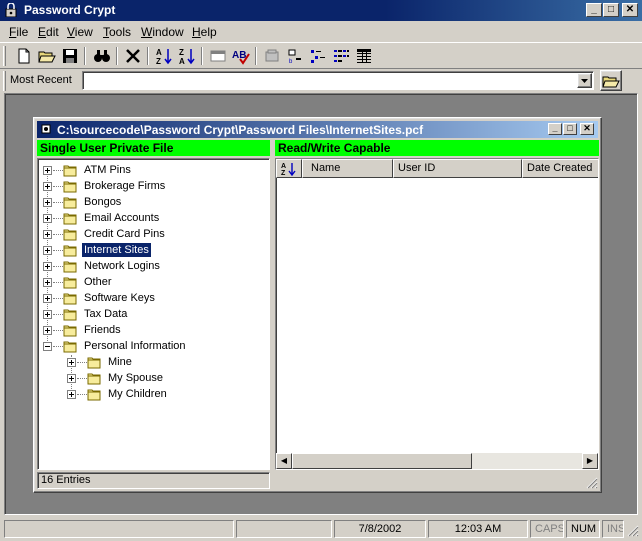 This screenshot has width=642, height=541. What do you see at coordinates (241, 56) in the screenshot?
I see `spell-check-icon: AB` at bounding box center [241, 56].